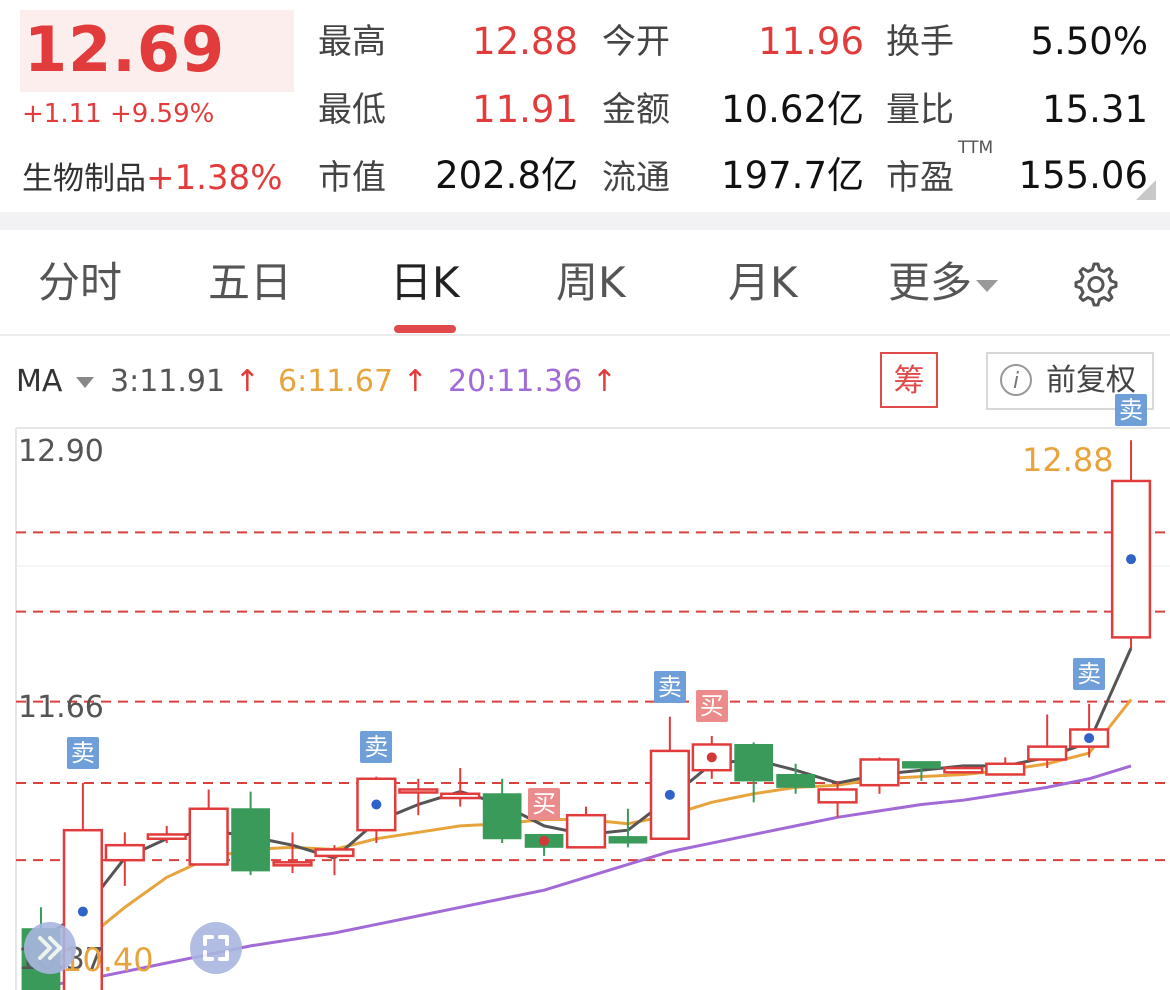 This screenshot has height=990, width=1170. Describe the element at coordinates (525, 109) in the screenshot. I see `stat-value-low: 11.91` at that location.